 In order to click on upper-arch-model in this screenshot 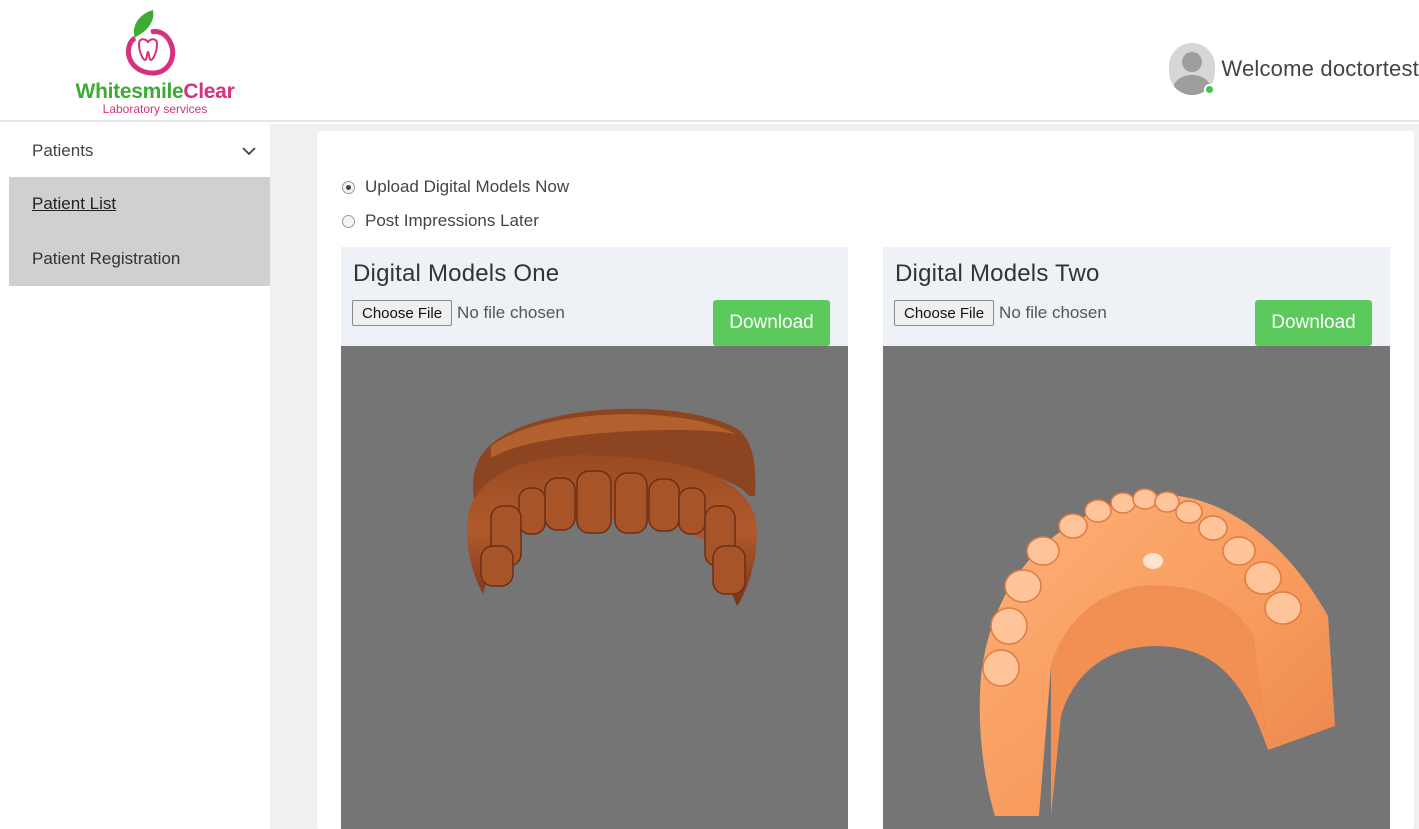, I will do `click(611, 507)`.